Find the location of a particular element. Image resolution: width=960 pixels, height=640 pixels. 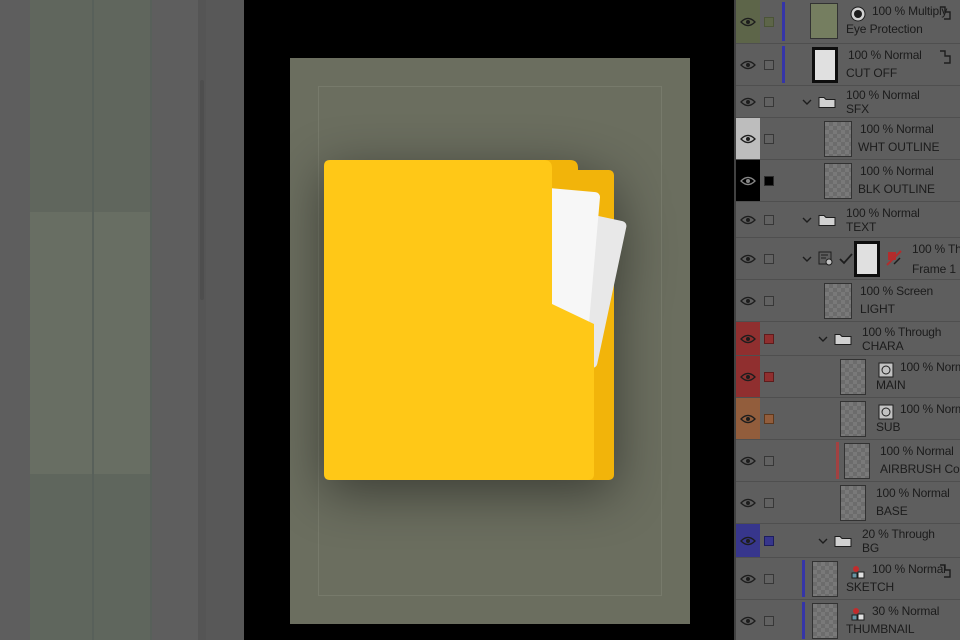

layer-color-icon is located at coordinates (858, 572).